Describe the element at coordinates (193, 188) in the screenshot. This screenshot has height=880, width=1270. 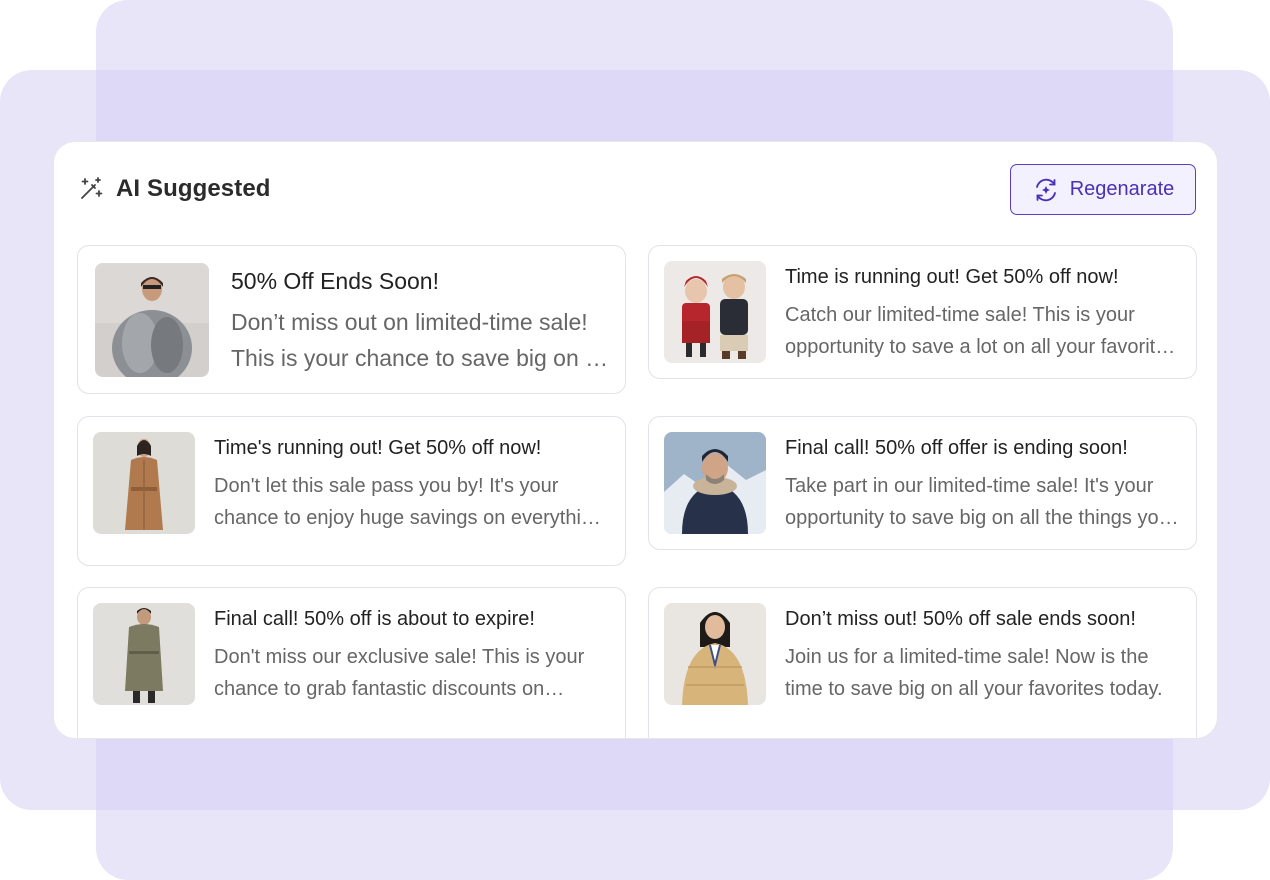
I see `panel-title: AI Suggested` at that location.